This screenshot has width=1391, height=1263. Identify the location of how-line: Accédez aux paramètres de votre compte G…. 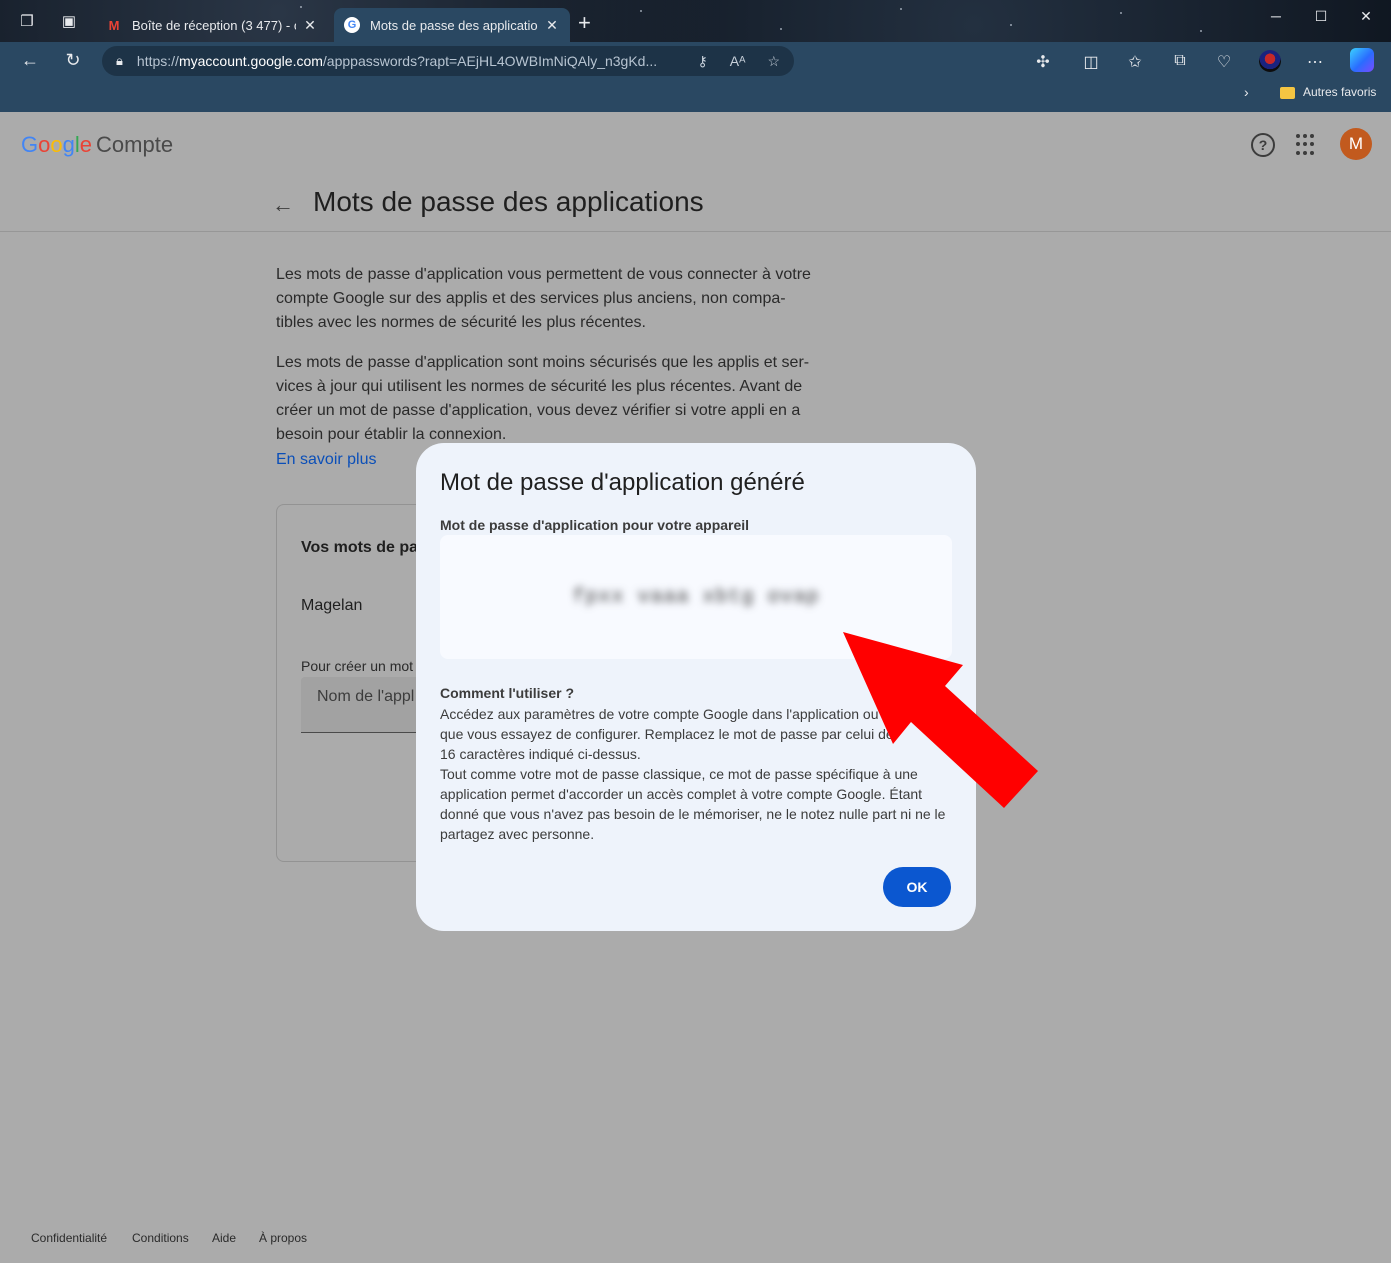
(689, 714).